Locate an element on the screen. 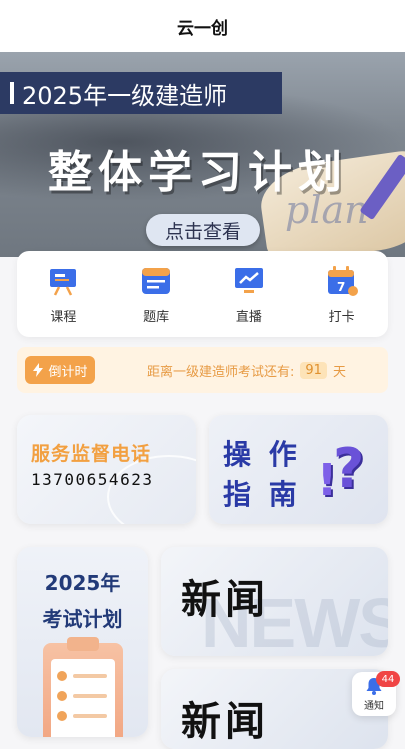  countdown-pill-label: 倒计时 is located at coordinates (68, 372).